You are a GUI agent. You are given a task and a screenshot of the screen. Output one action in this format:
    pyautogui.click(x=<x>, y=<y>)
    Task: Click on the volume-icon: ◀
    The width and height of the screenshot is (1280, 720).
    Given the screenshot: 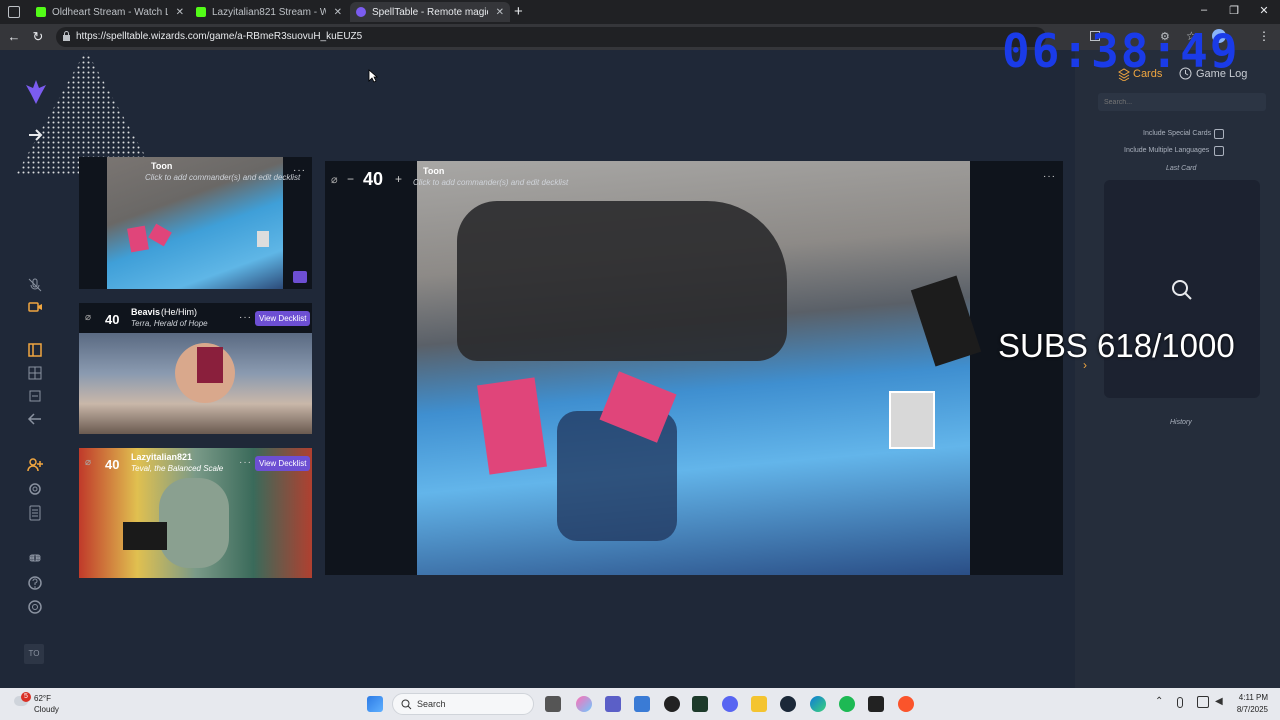 What is the action you would take?
    pyautogui.click(x=1219, y=701)
    